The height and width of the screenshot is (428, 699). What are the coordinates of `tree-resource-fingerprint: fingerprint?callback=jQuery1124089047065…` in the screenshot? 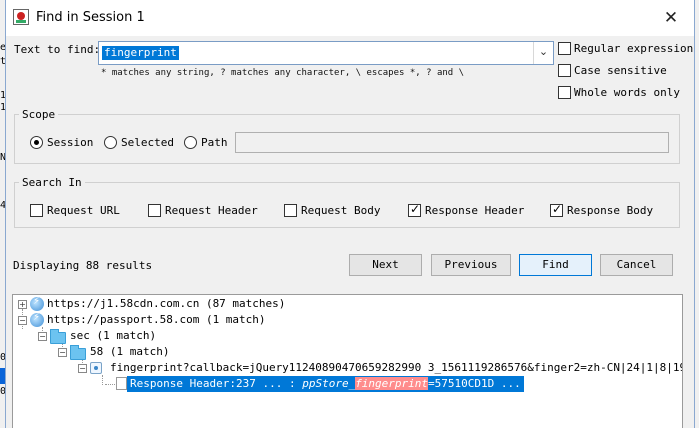 It's located at (396, 368).